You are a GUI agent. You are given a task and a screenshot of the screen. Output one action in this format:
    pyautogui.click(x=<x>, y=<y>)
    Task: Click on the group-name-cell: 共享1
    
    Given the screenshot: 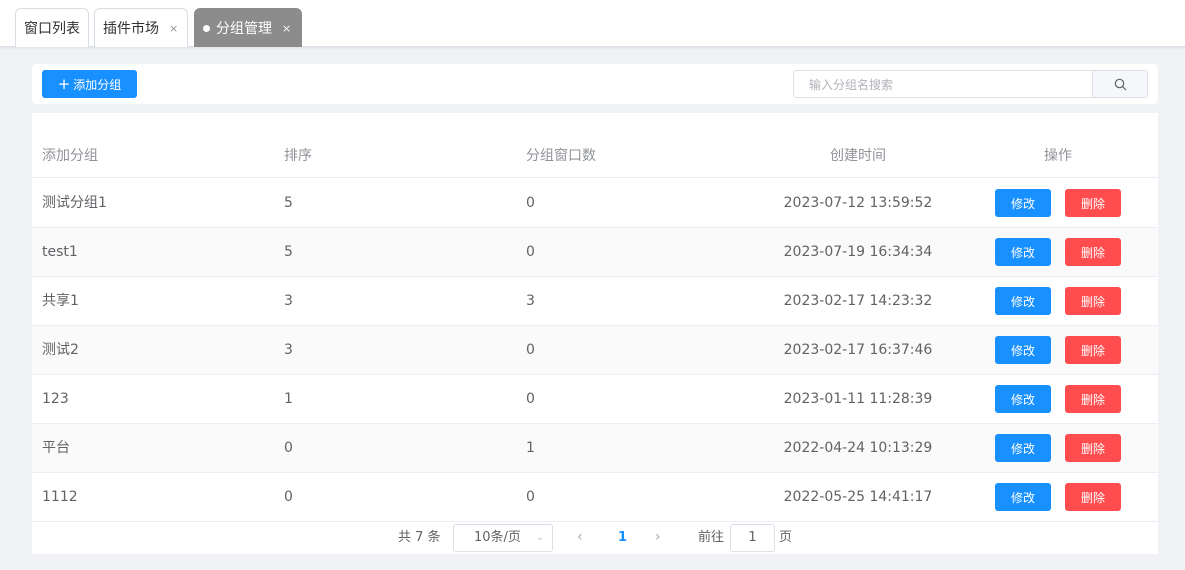 What is the action you would take?
    pyautogui.click(x=60, y=301)
    